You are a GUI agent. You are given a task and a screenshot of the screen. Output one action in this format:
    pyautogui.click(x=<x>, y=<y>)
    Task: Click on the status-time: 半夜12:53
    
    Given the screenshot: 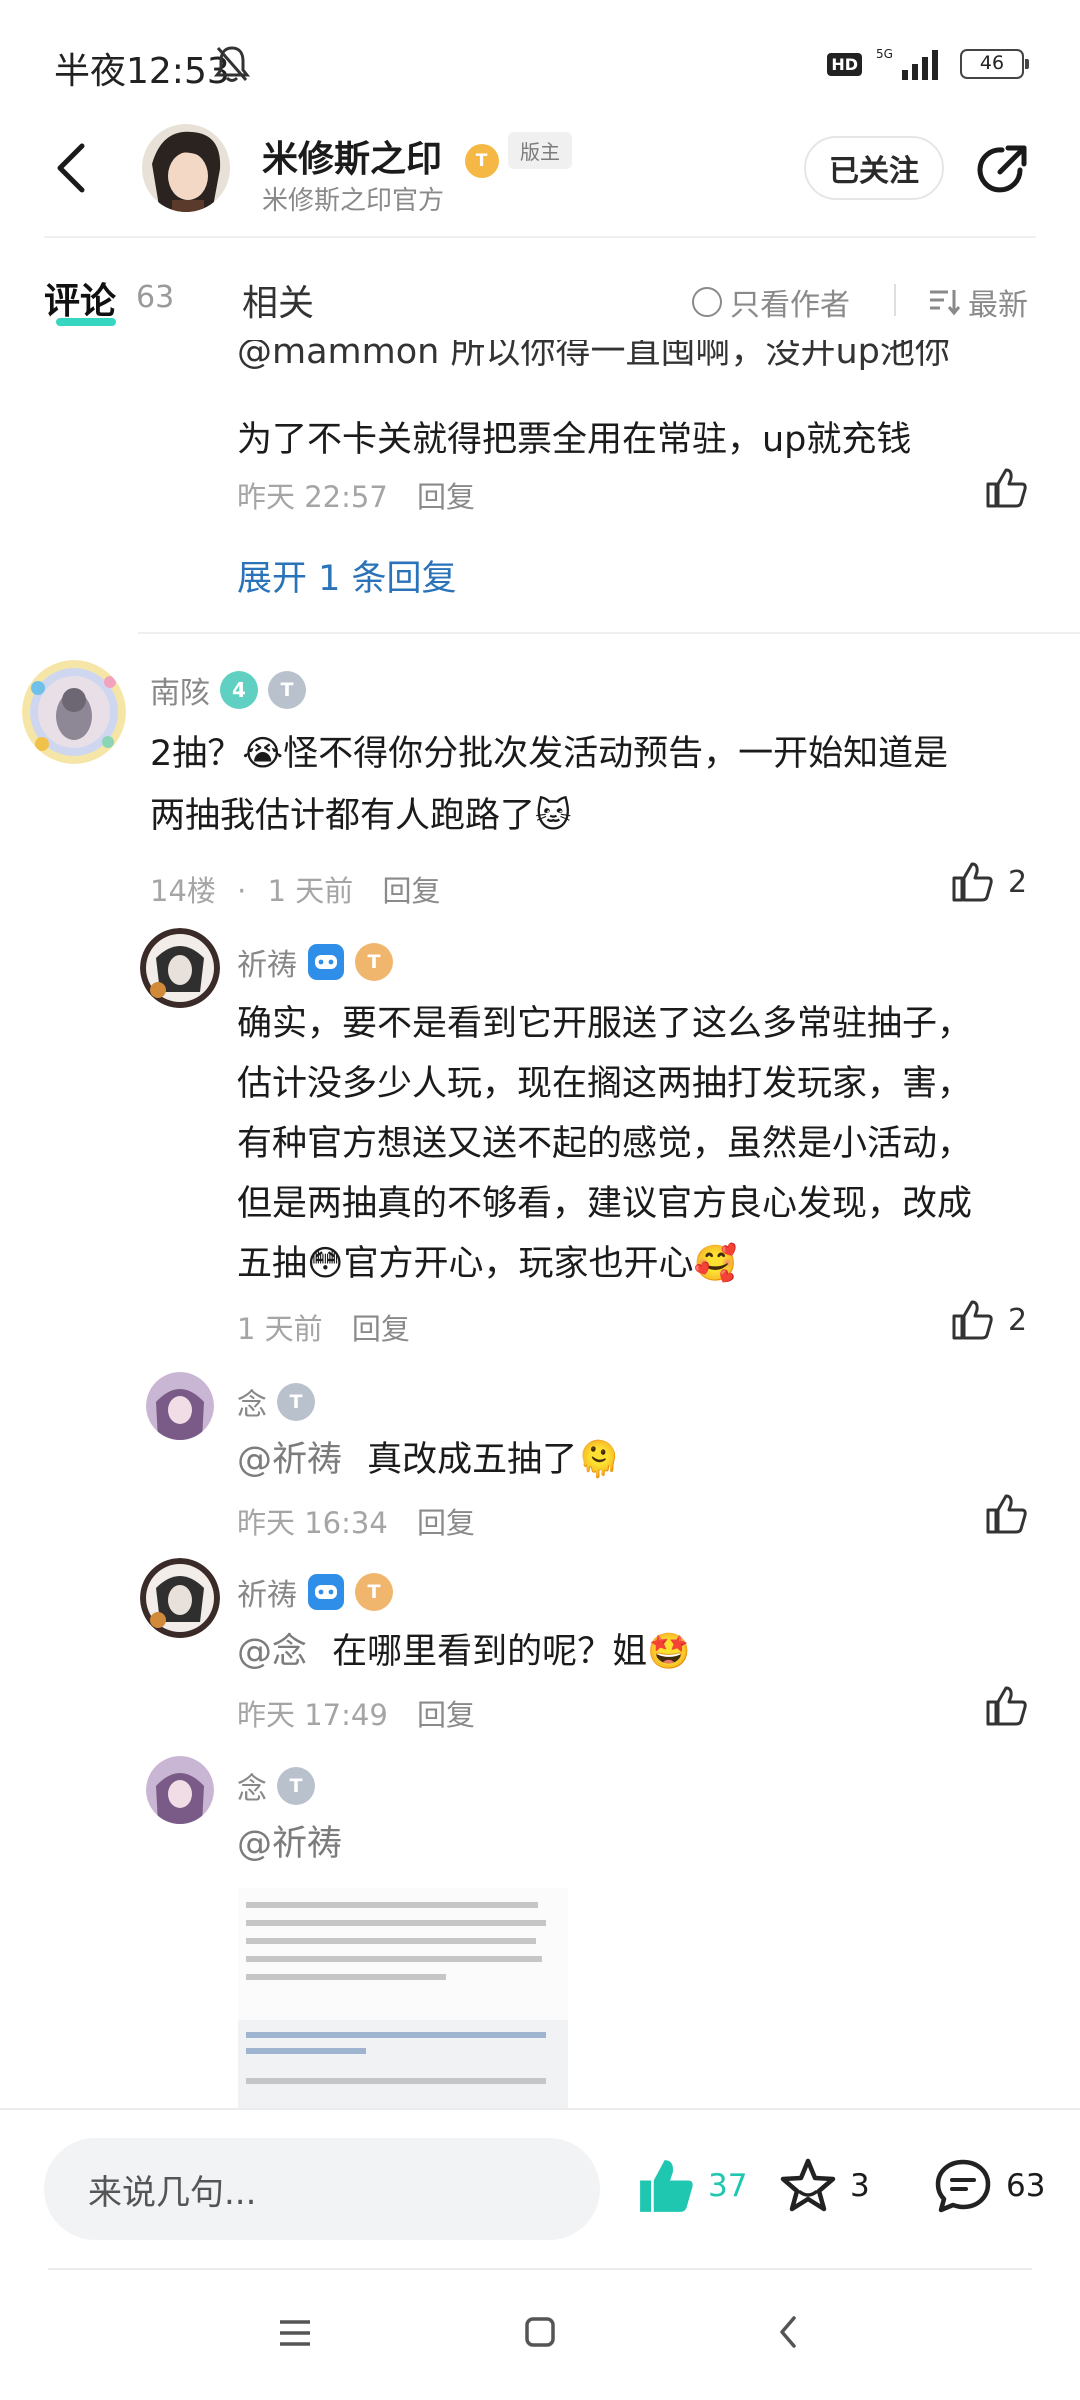 What is the action you would take?
    pyautogui.click(x=142, y=71)
    